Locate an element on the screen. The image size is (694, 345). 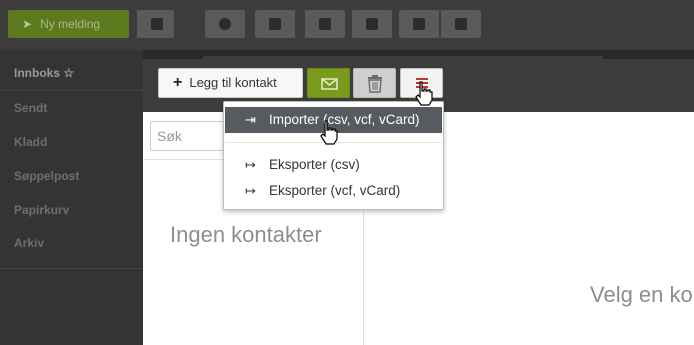
menu-item-export-csv: ↦ Eksporter (csv) is located at coordinates (333, 165).